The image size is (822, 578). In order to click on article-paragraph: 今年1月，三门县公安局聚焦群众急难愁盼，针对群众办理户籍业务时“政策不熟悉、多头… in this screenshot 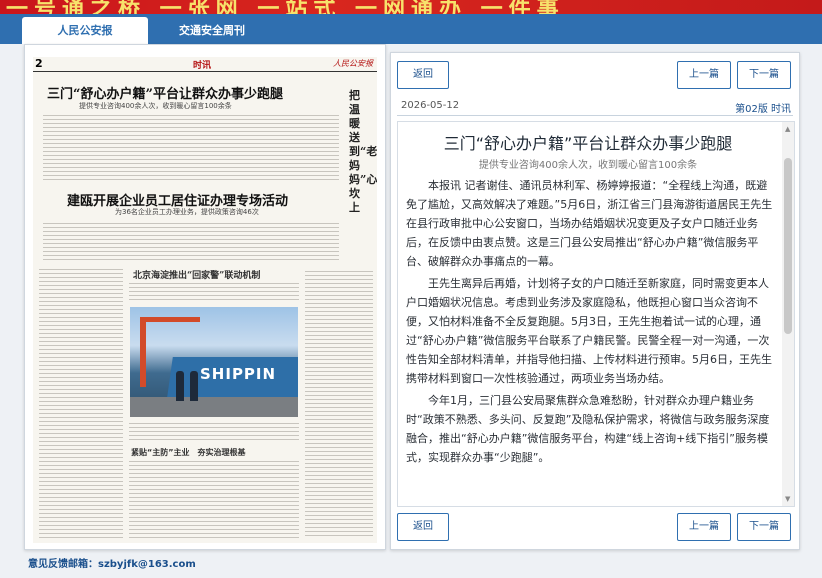, I will do `click(588, 429)`.